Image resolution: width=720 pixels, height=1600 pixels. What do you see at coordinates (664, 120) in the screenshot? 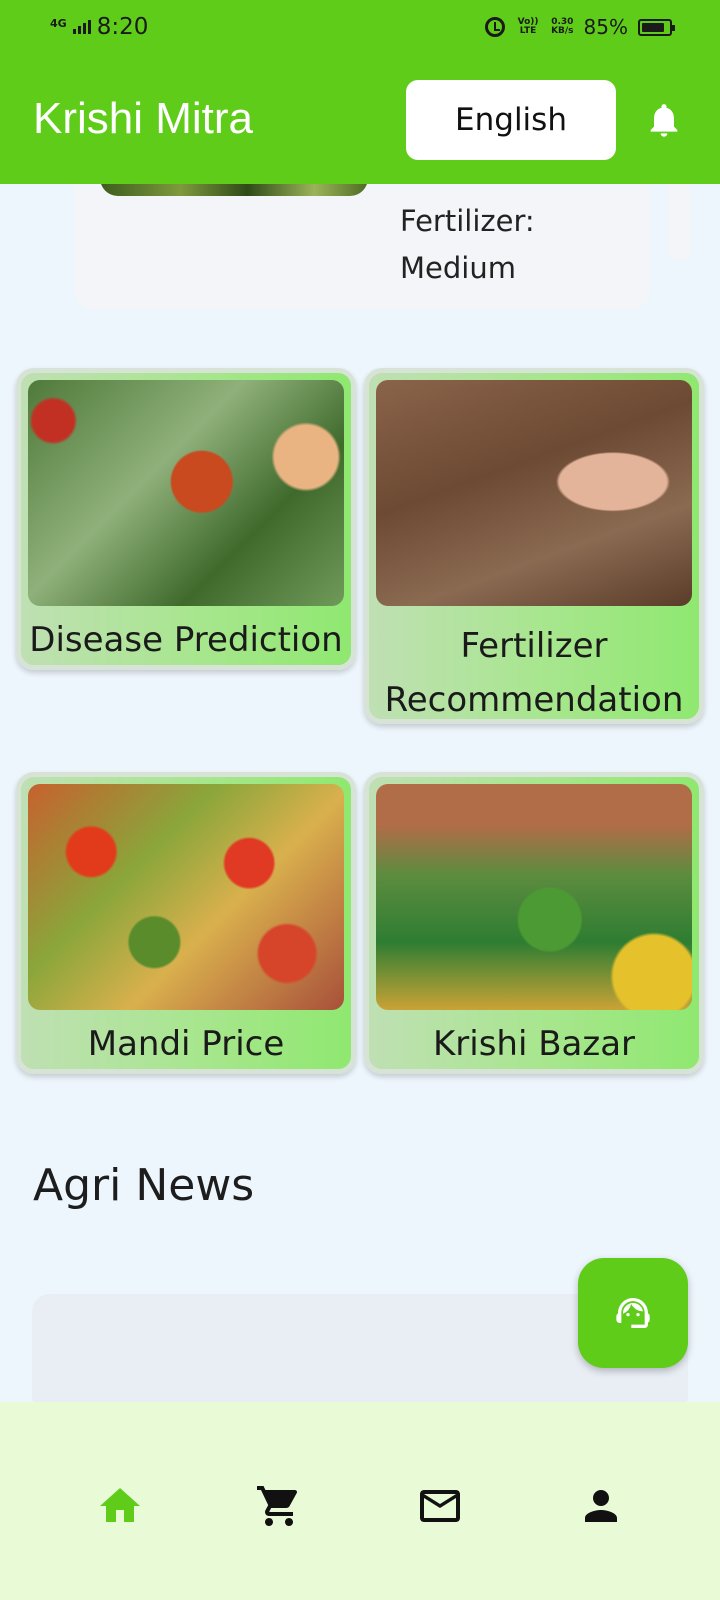
I see `notifications-bell-icon` at bounding box center [664, 120].